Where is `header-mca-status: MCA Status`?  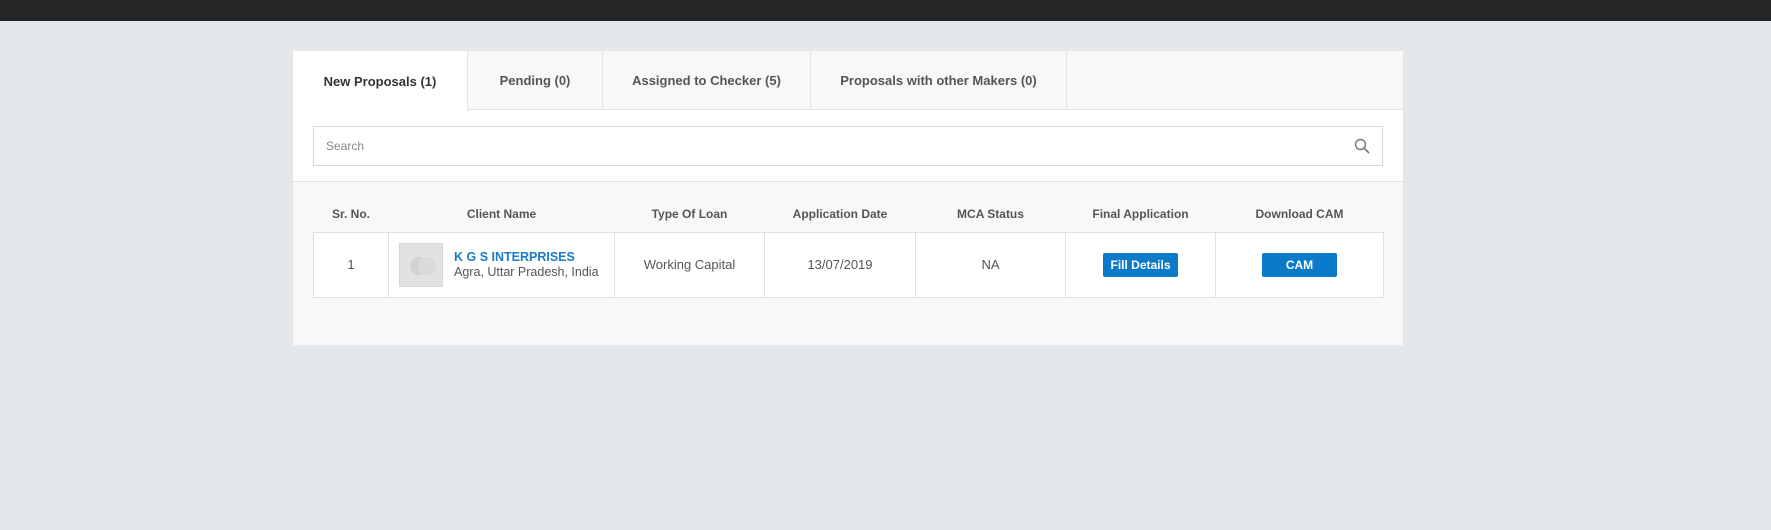
header-mca-status: MCA Status is located at coordinates (990, 214).